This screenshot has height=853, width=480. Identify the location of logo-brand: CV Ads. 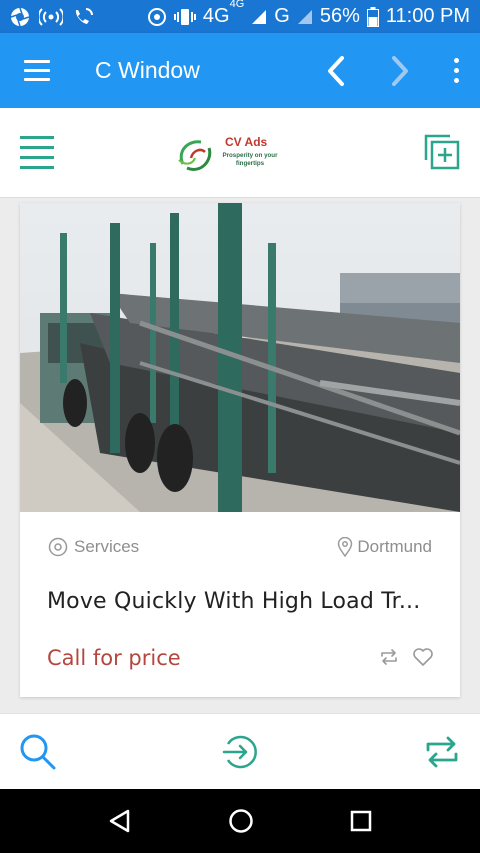
(246, 142).